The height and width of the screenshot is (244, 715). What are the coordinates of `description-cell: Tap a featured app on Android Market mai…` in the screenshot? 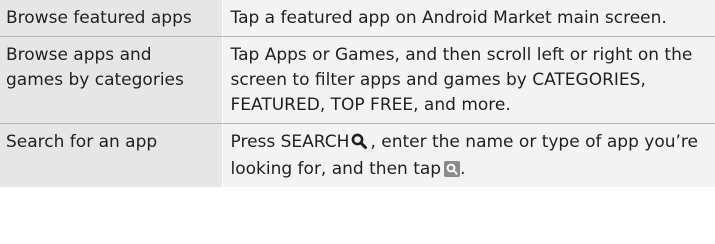 It's located at (468, 18).